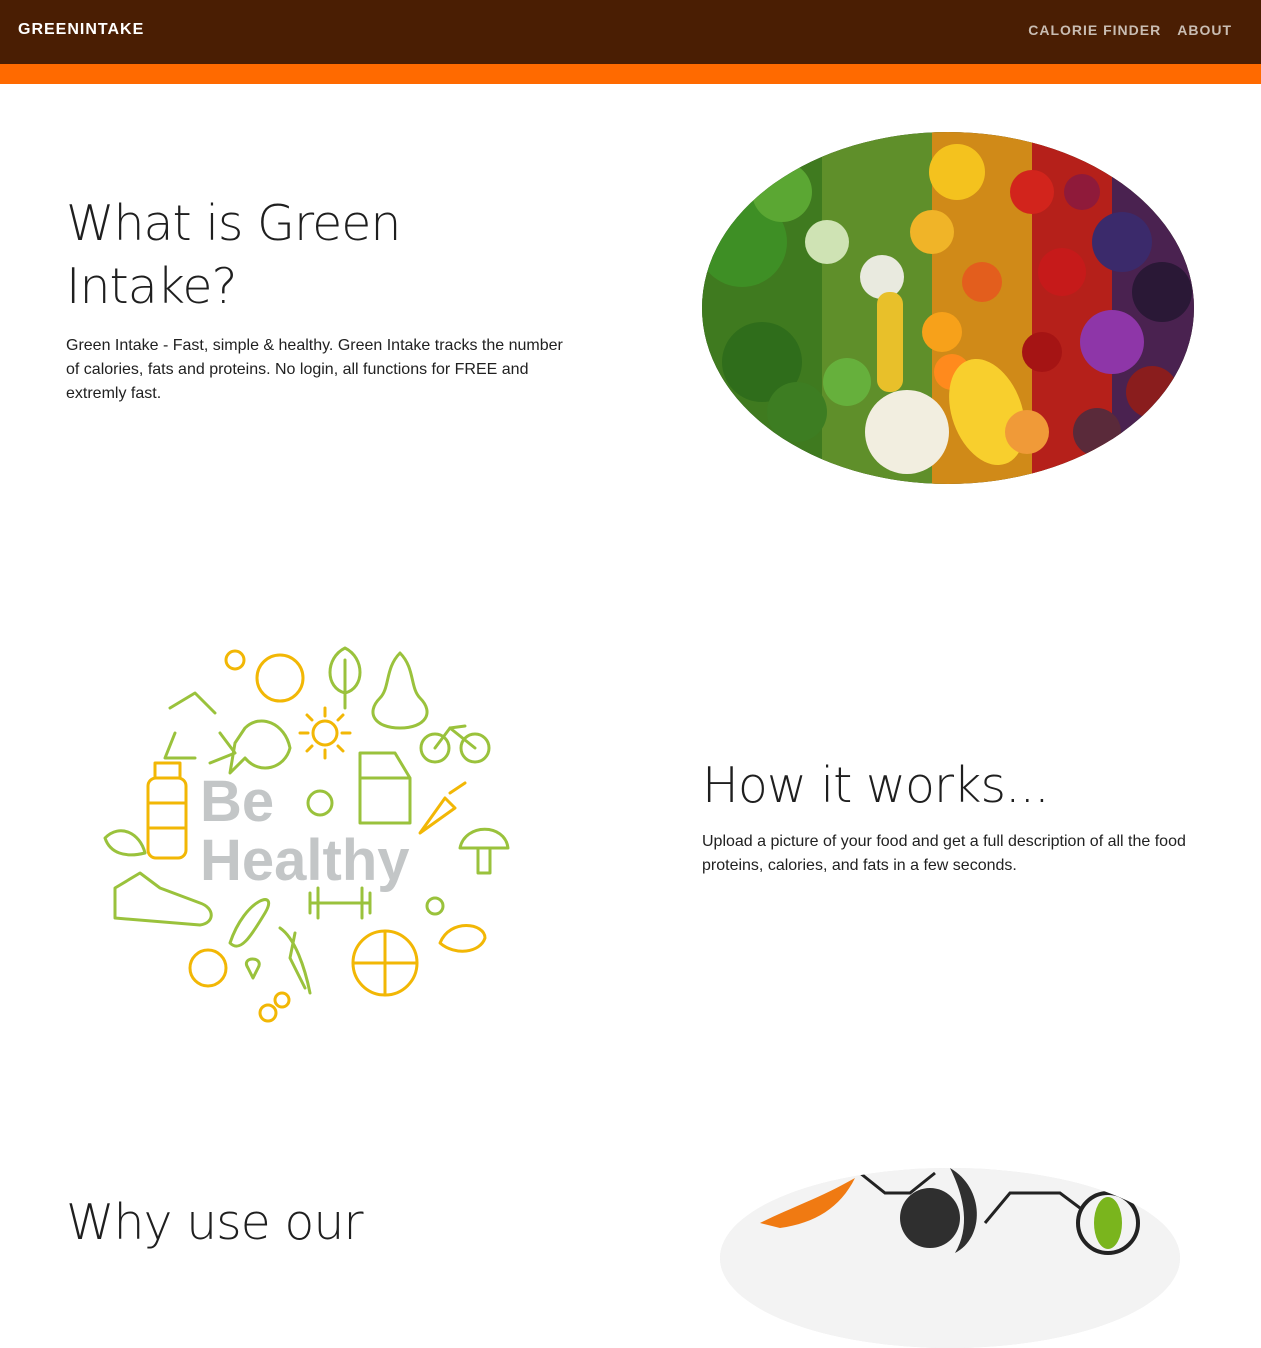 The width and height of the screenshot is (1261, 1348). What do you see at coordinates (215, 1222) in the screenshot?
I see `section-title-why-use: Why use our` at bounding box center [215, 1222].